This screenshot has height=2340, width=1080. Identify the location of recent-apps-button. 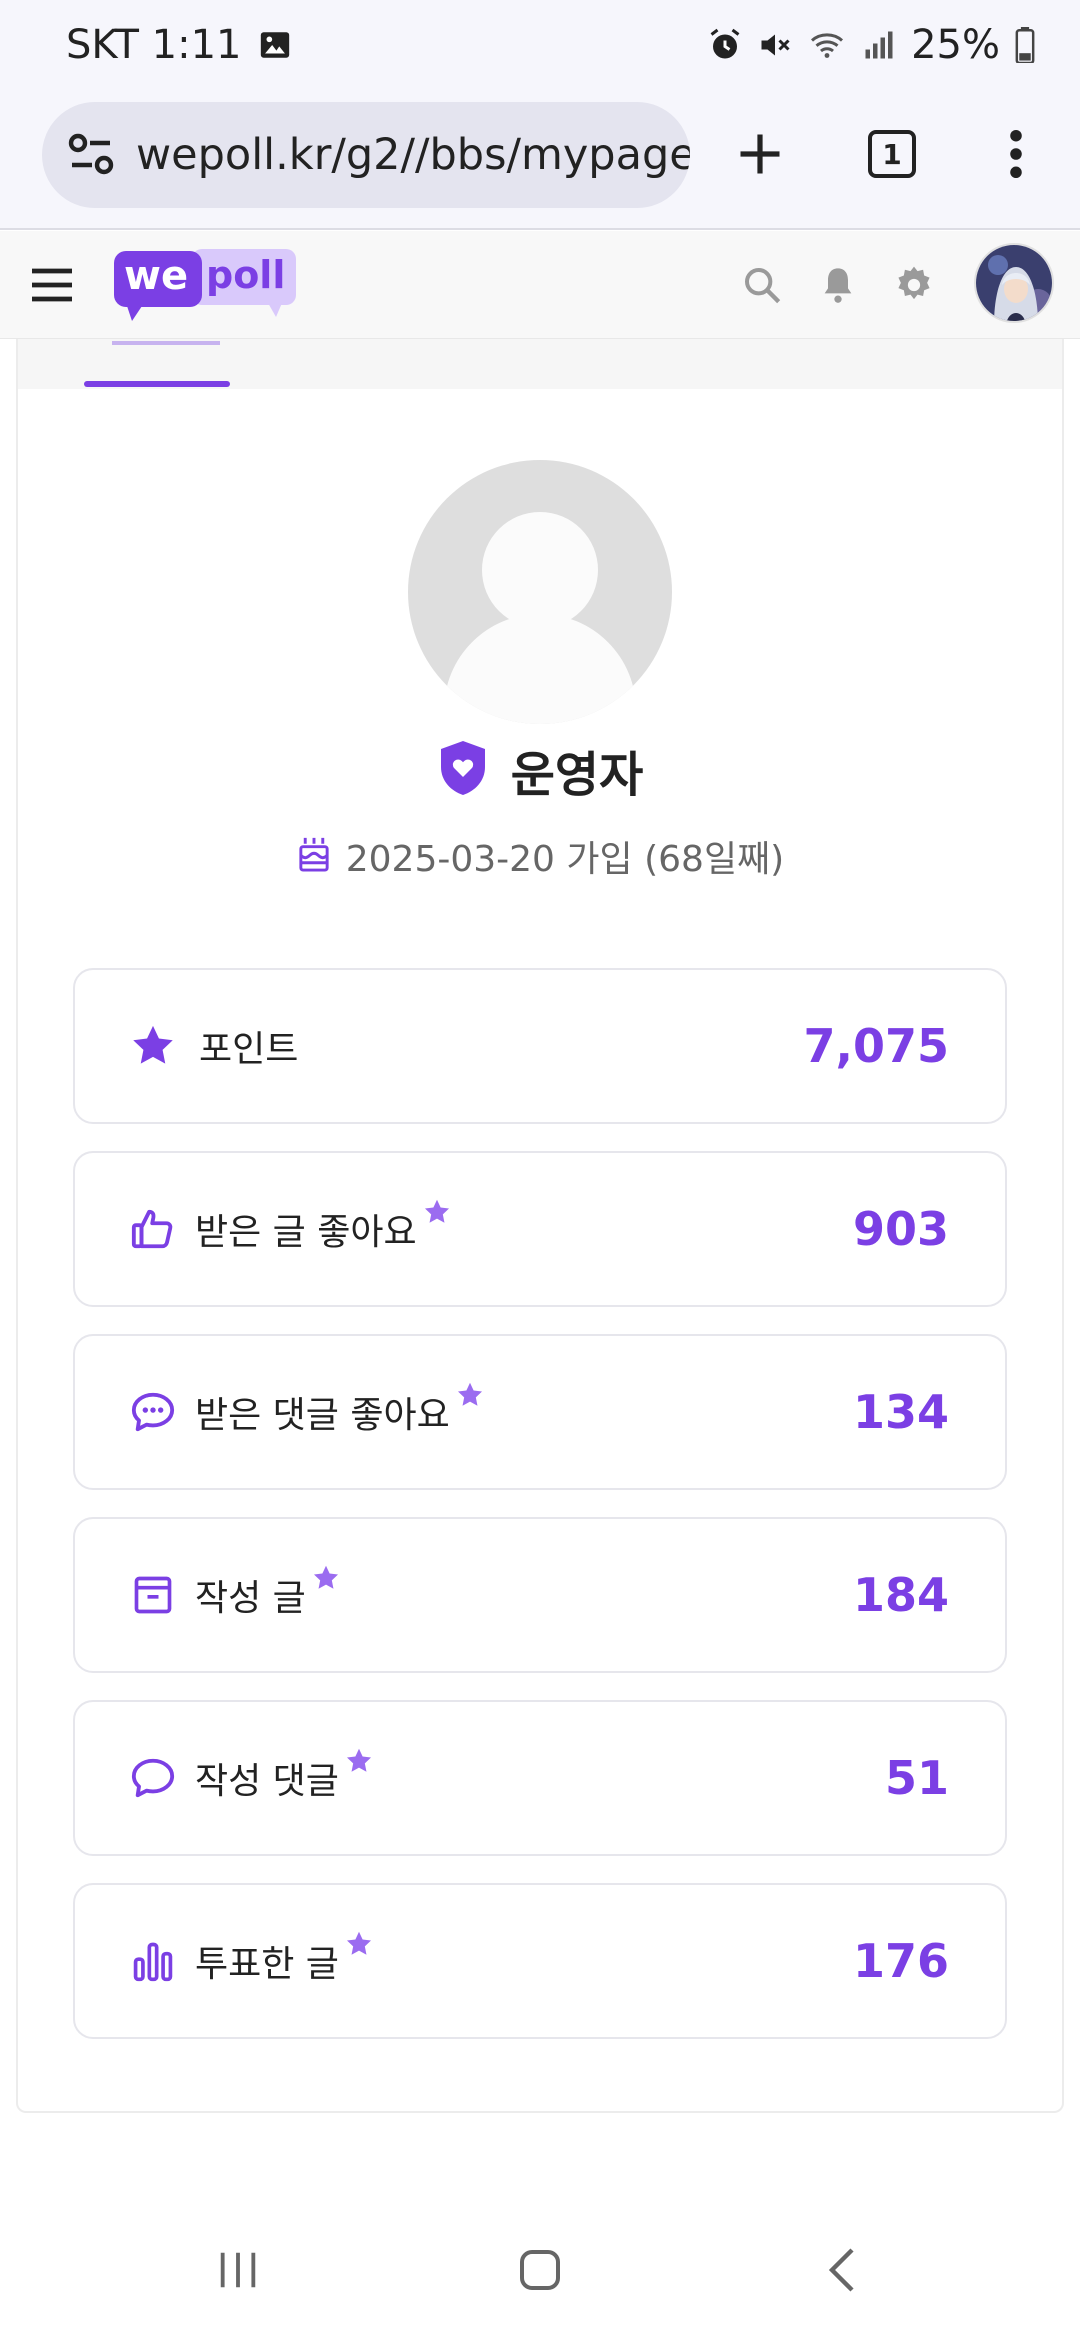
(238, 2270).